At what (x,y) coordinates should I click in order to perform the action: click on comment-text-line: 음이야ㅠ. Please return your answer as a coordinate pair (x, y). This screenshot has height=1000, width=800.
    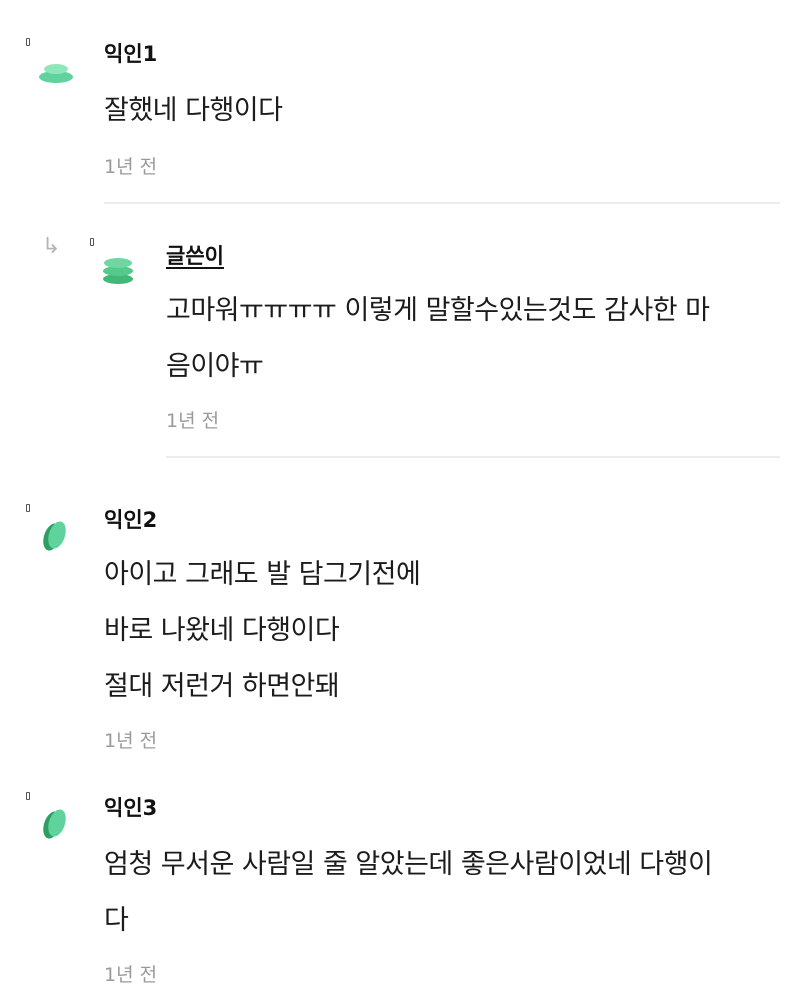
    Looking at the image, I should click on (215, 366).